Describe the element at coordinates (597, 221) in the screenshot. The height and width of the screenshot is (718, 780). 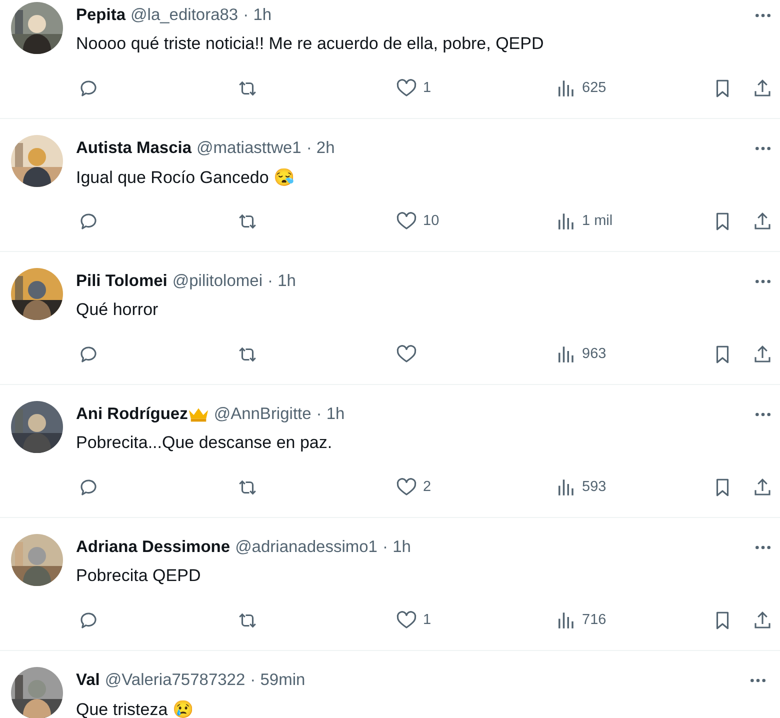
I see `view-count: 1 mil` at that location.